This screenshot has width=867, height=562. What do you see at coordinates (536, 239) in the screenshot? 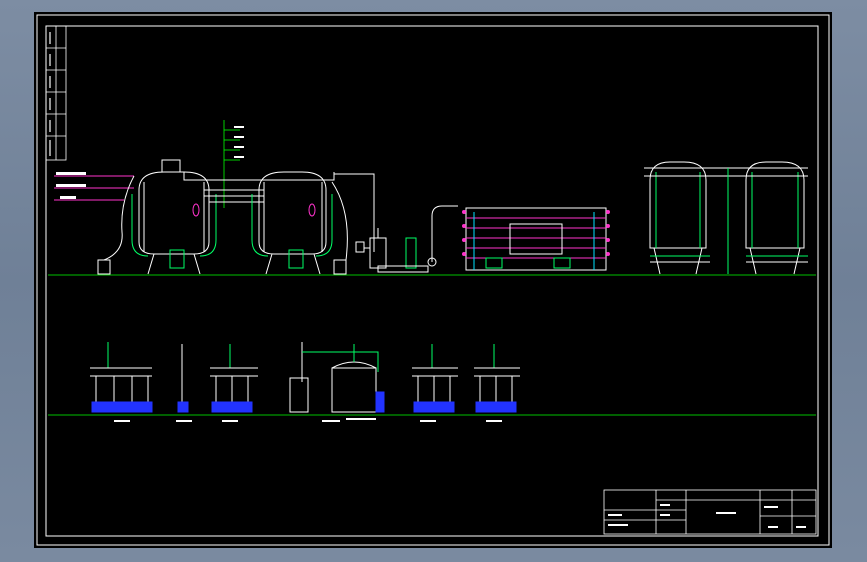
I see `reverse-osmosis-rack-icon` at bounding box center [536, 239].